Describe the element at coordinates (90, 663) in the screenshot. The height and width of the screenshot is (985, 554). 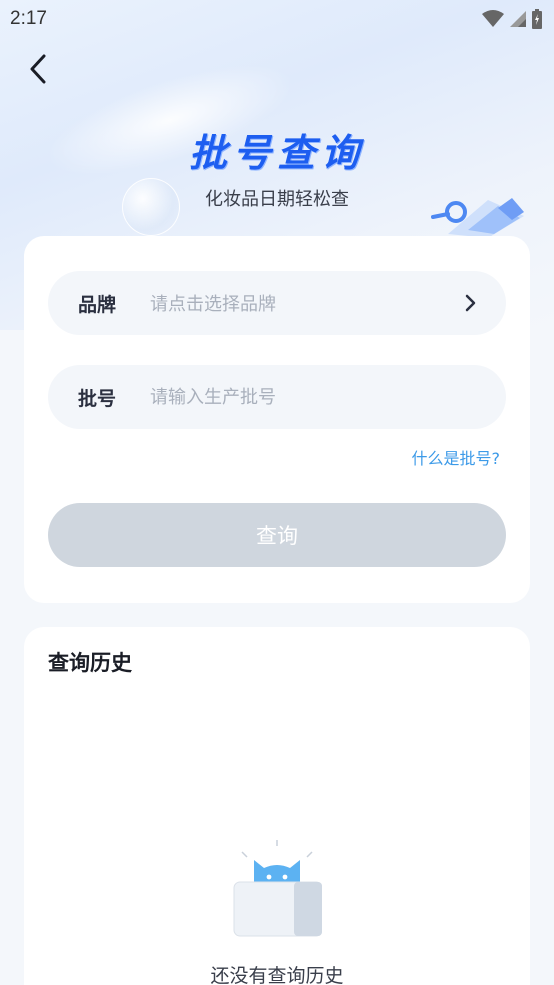
I see `history-title: 查询历史` at that location.